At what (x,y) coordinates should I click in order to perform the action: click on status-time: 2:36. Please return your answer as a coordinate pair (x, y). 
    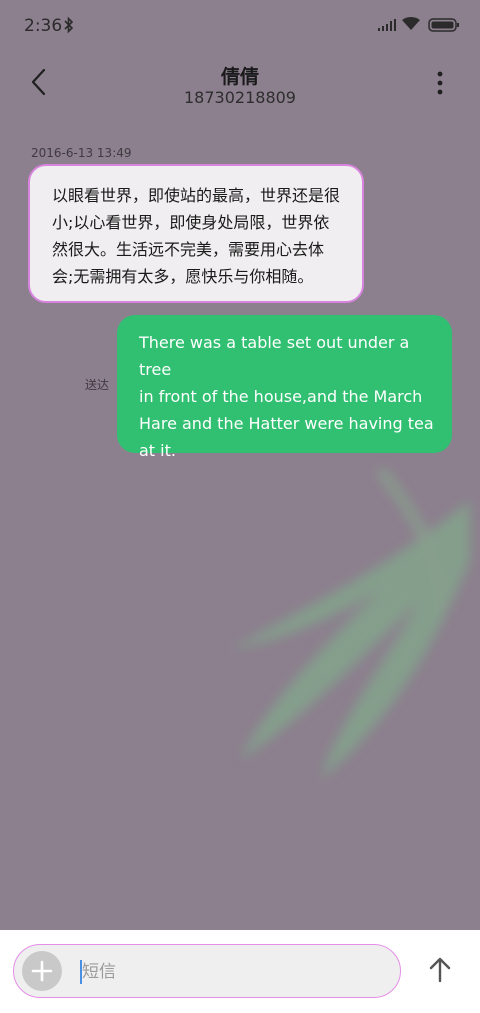
    Looking at the image, I should click on (43, 26).